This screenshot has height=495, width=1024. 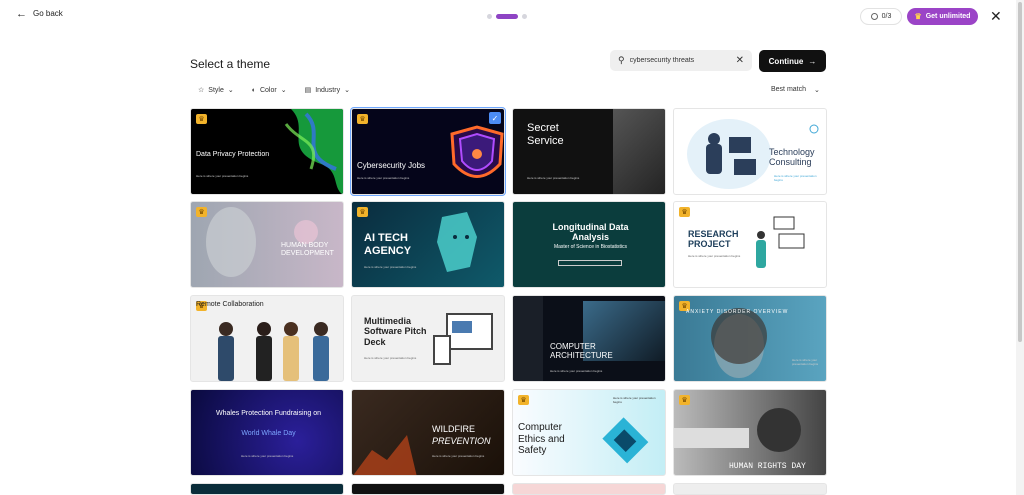 I want to click on search-icon: ⚲, so click(x=621, y=60).